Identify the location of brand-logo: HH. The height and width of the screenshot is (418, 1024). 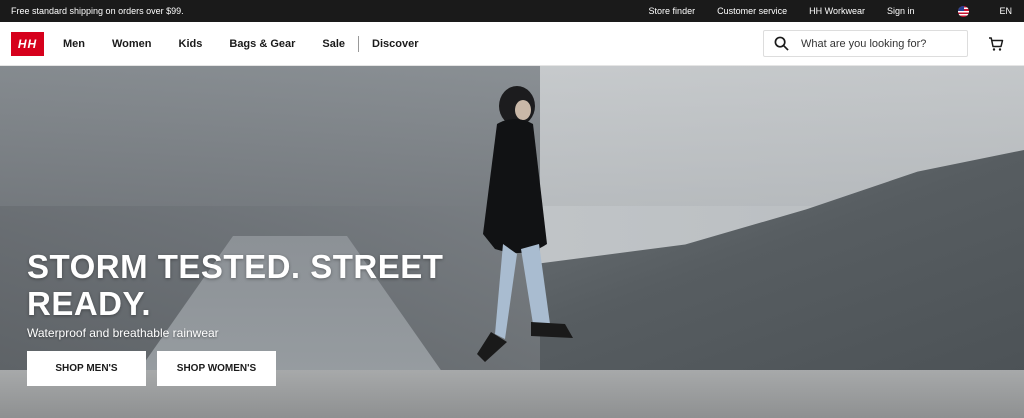
(27, 43).